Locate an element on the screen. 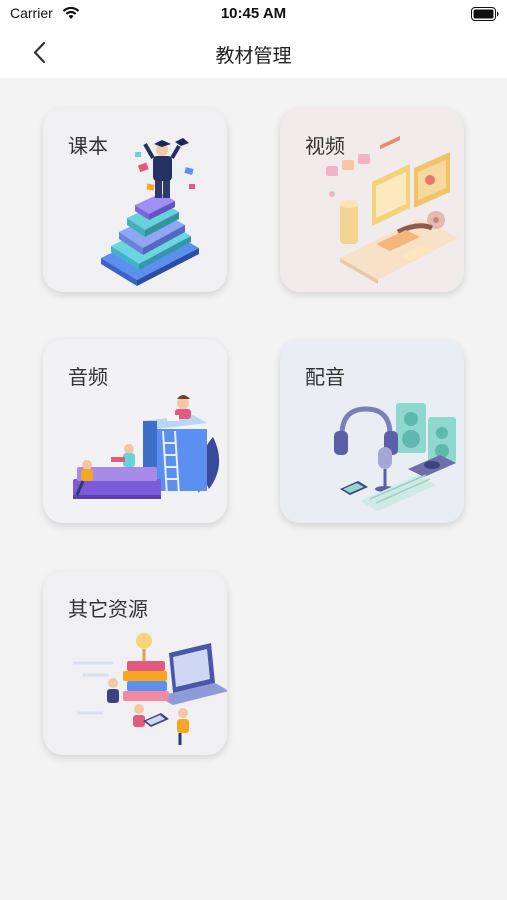  card-textbook: 课本 is located at coordinates (135, 200).